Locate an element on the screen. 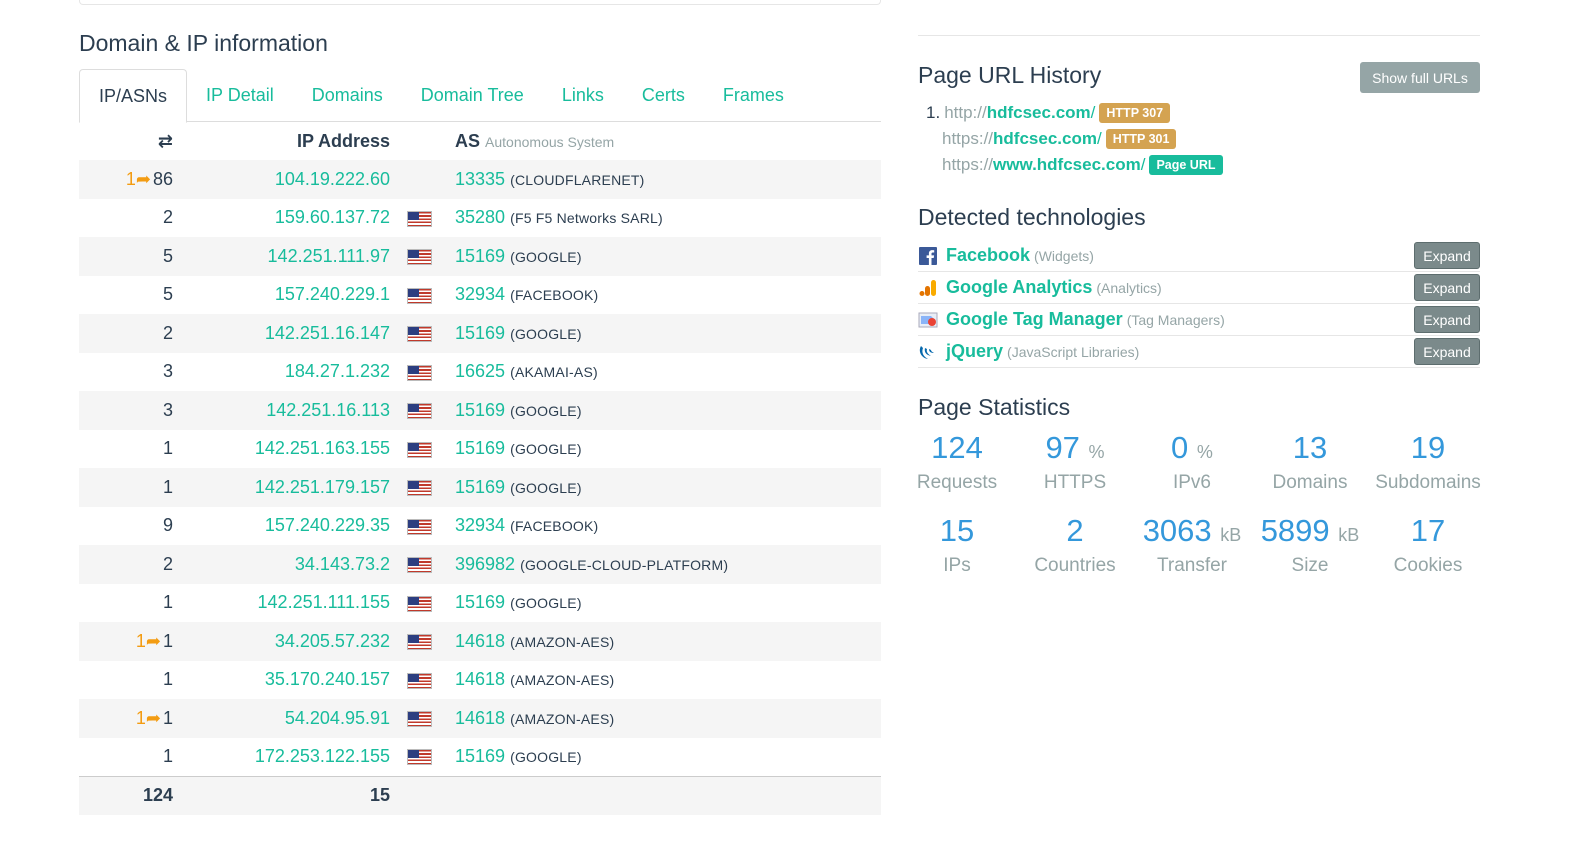 This screenshot has height=855, width=1594. technology-category: (Widgets) is located at coordinates (1064, 255).